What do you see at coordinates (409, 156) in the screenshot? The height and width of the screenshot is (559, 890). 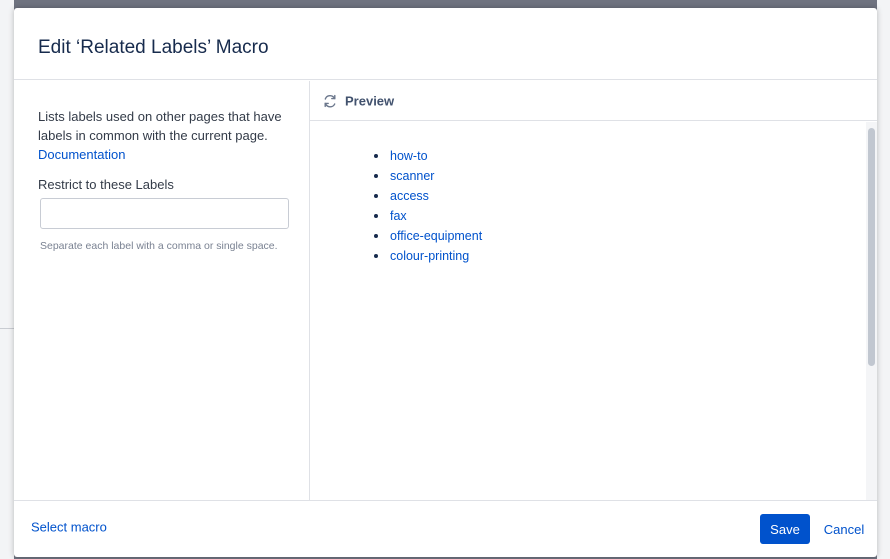 I see `label-link: how-to` at bounding box center [409, 156].